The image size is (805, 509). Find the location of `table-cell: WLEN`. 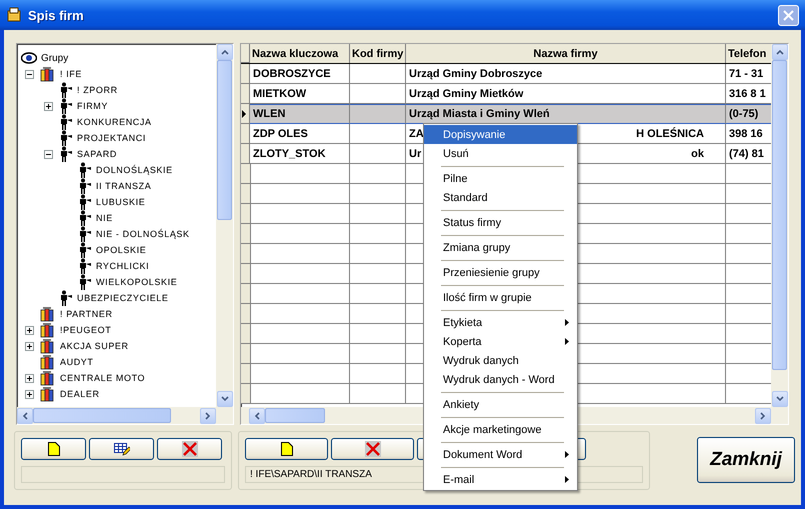

table-cell: WLEN is located at coordinates (300, 114).